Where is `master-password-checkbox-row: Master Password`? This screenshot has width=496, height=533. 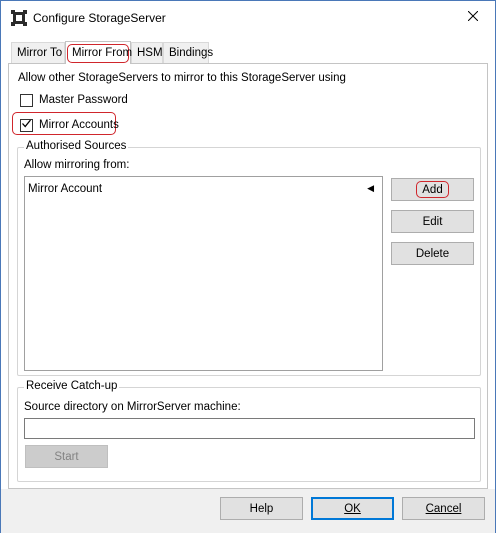
master-password-checkbox-row: Master Password is located at coordinates (74, 100).